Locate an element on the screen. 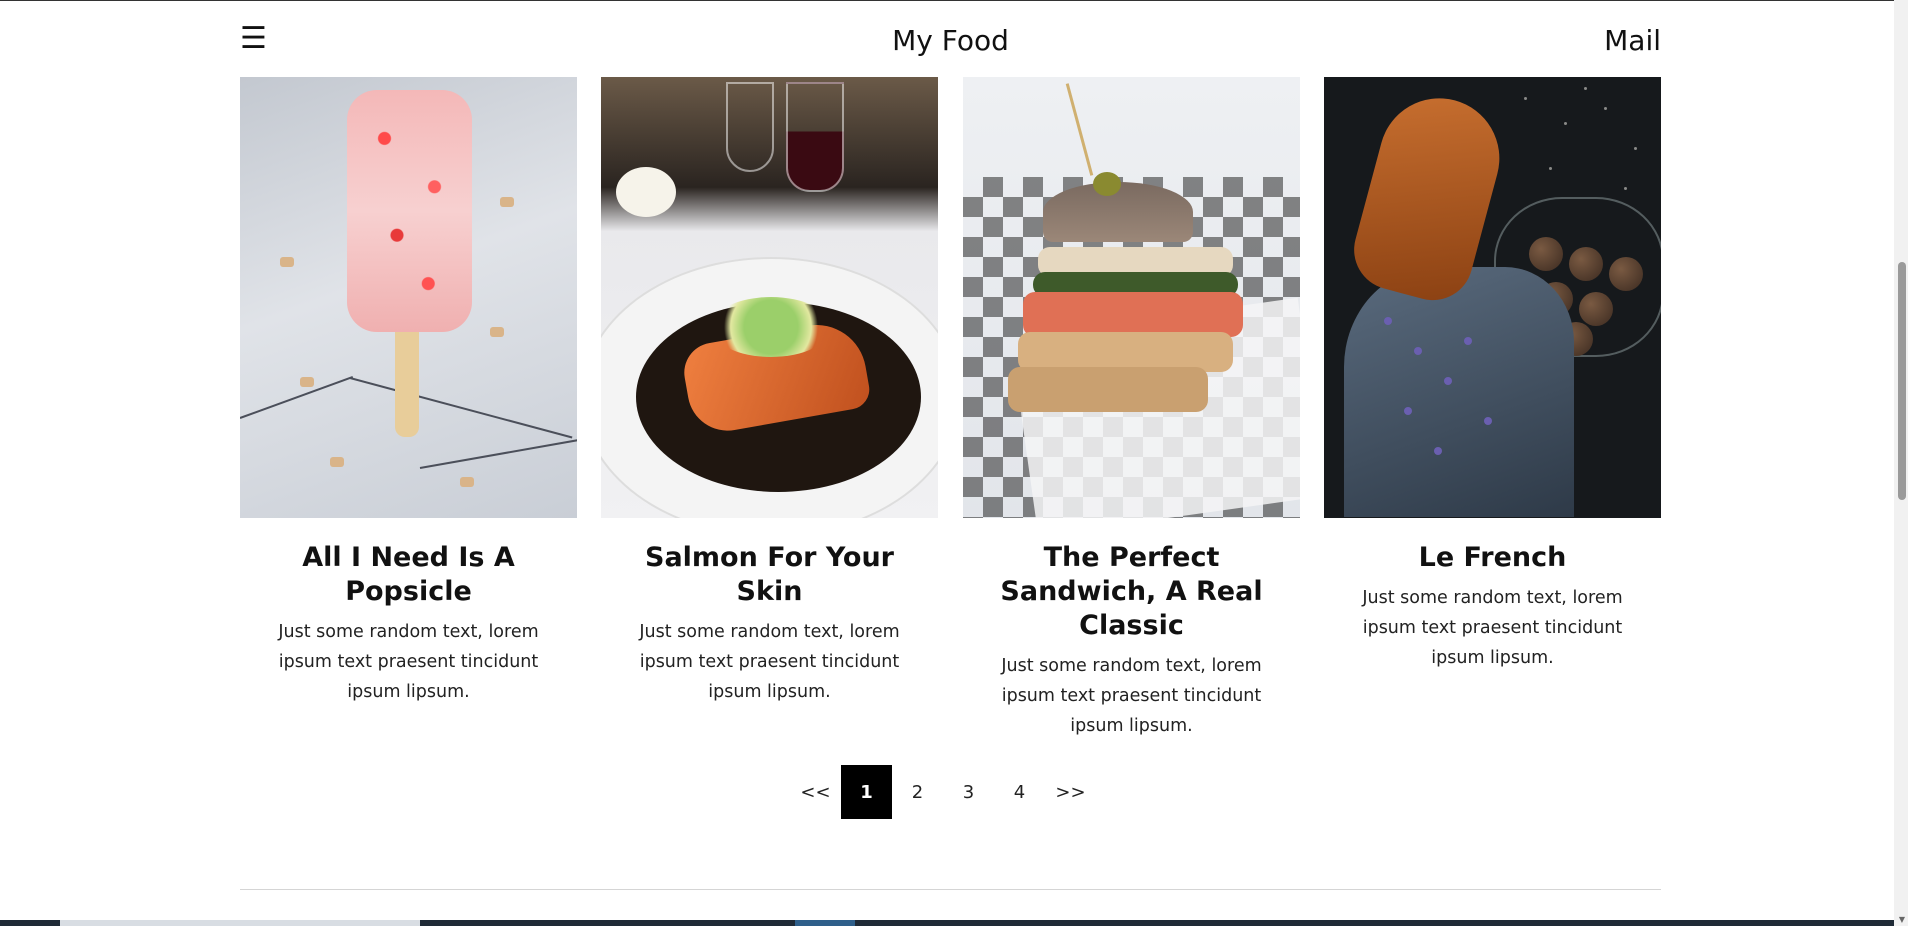 This screenshot has height=926, width=1908. card-title: All I Need Is A Popsicle is located at coordinates (408, 574).